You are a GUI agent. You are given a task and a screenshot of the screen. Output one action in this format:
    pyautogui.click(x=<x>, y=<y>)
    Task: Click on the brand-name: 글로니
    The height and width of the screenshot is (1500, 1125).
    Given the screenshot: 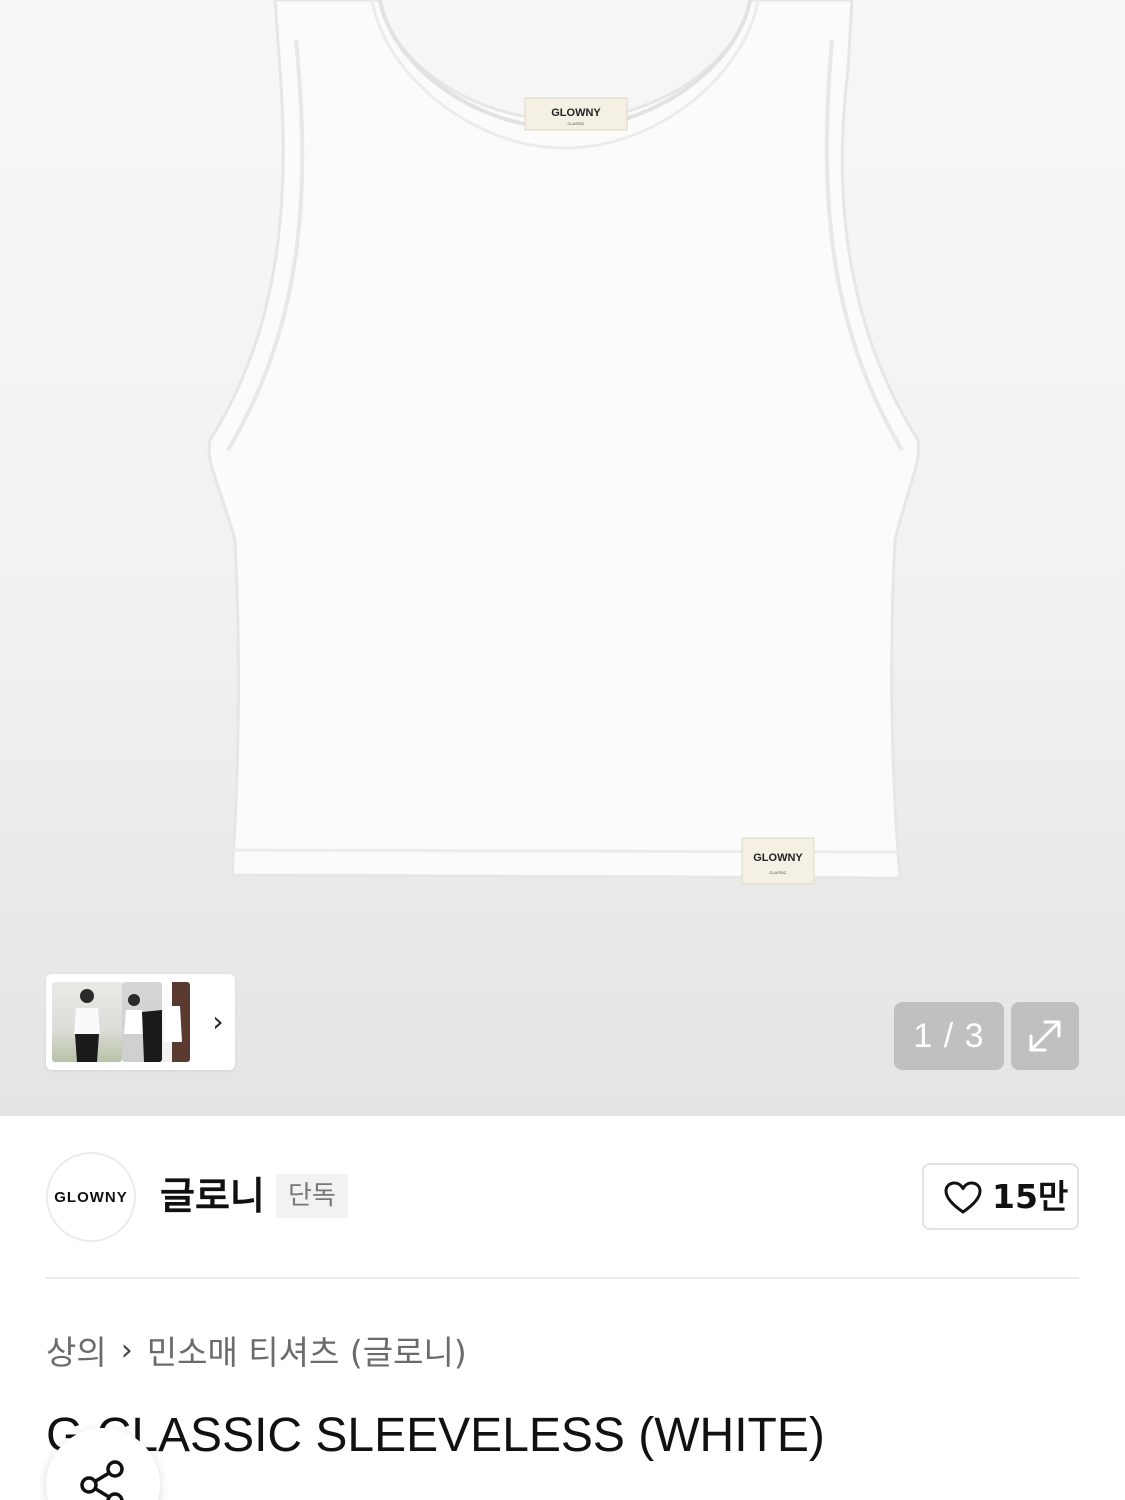 What is the action you would take?
    pyautogui.click(x=212, y=1196)
    